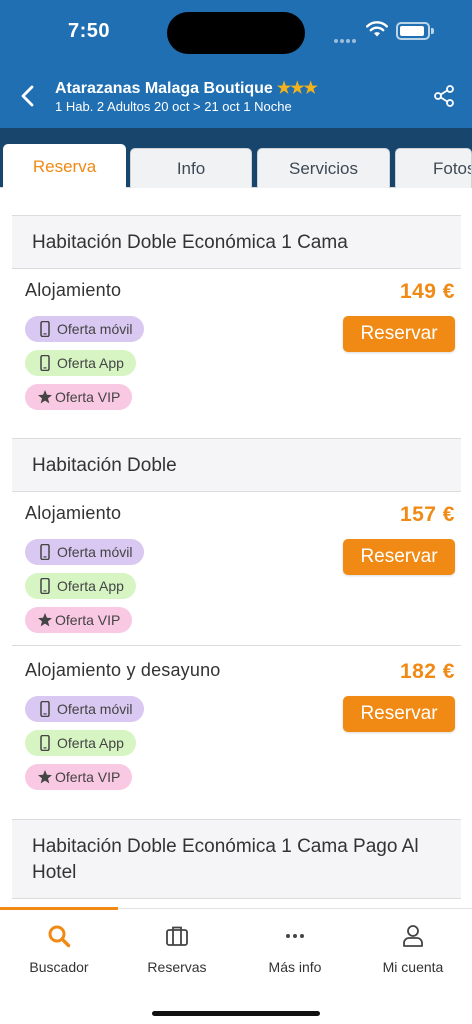  I want to click on cellular-signal-icon, so click(346, 36).